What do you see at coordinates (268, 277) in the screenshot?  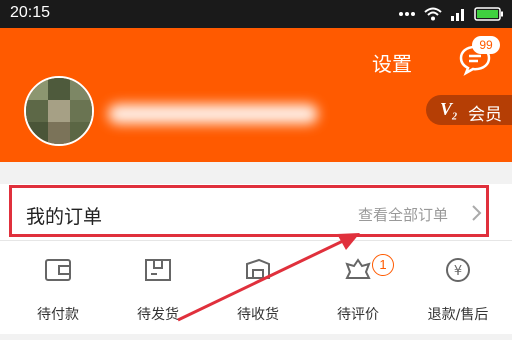 I see `annotation-arrow` at bounding box center [268, 277].